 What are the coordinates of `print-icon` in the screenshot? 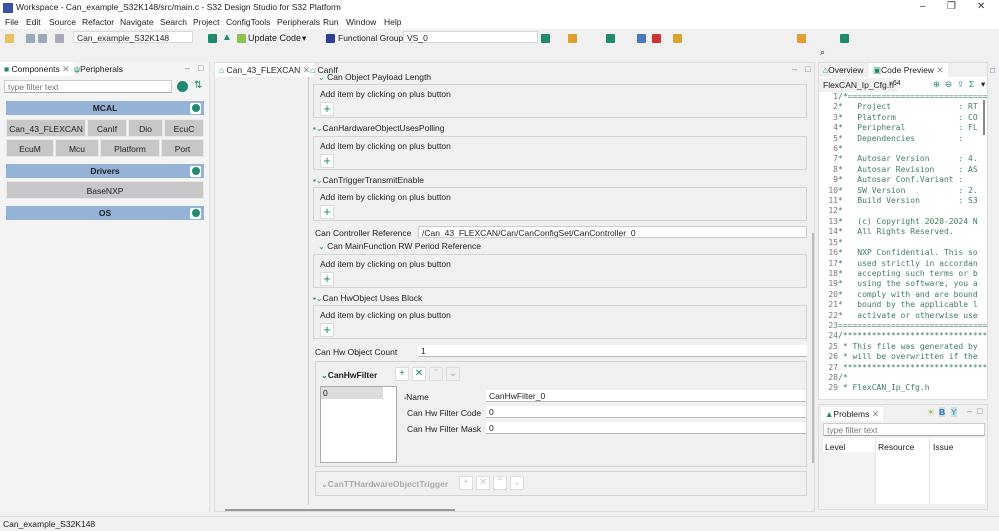 It's located at (59, 38).